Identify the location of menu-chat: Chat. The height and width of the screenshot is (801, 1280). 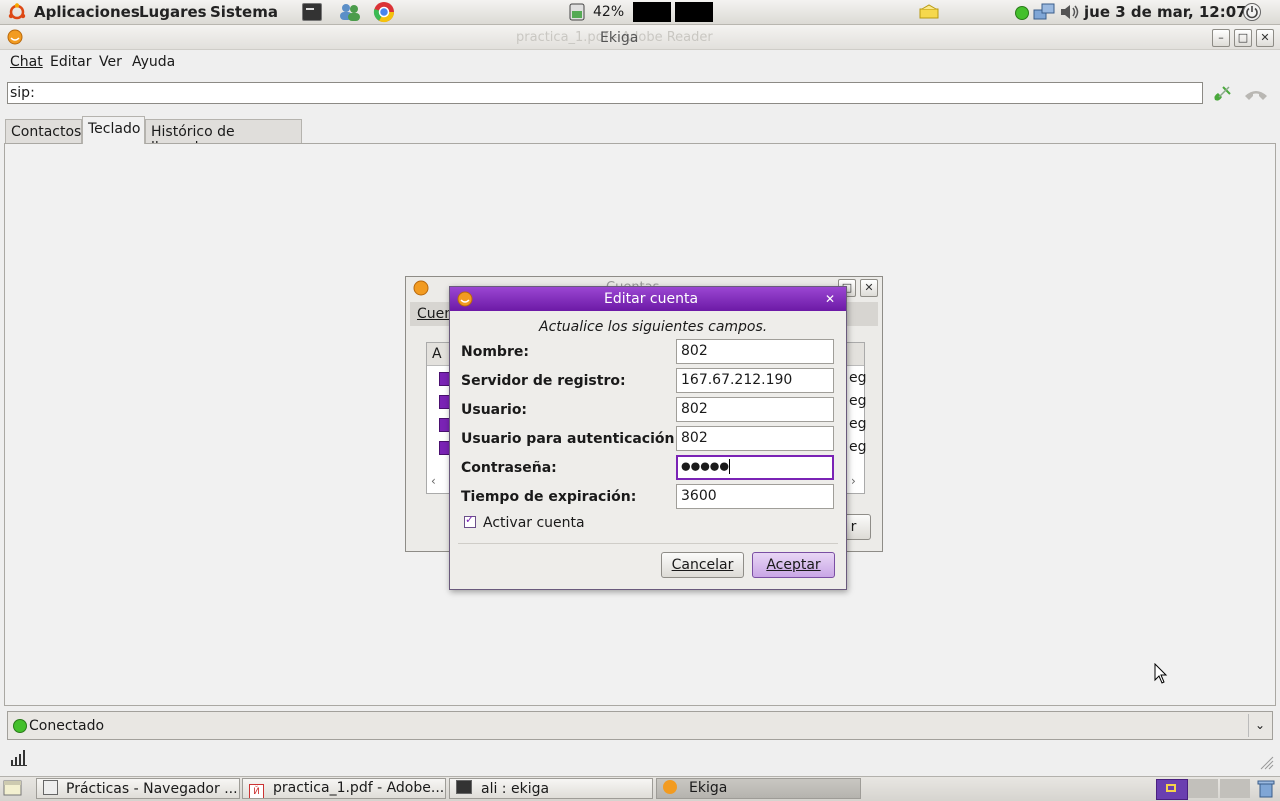
(26, 62).